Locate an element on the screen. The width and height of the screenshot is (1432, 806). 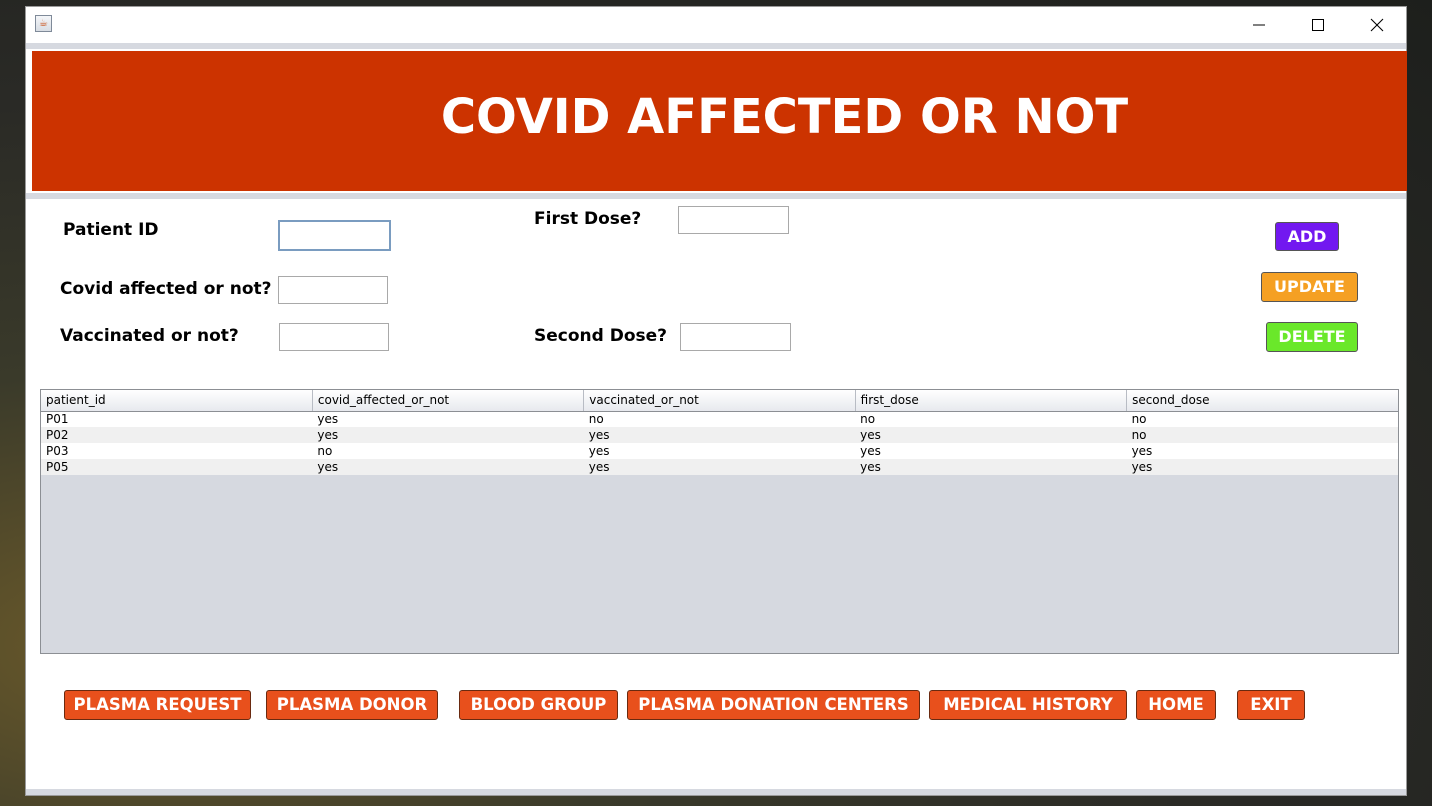
maximize-button is located at coordinates (1318, 25).